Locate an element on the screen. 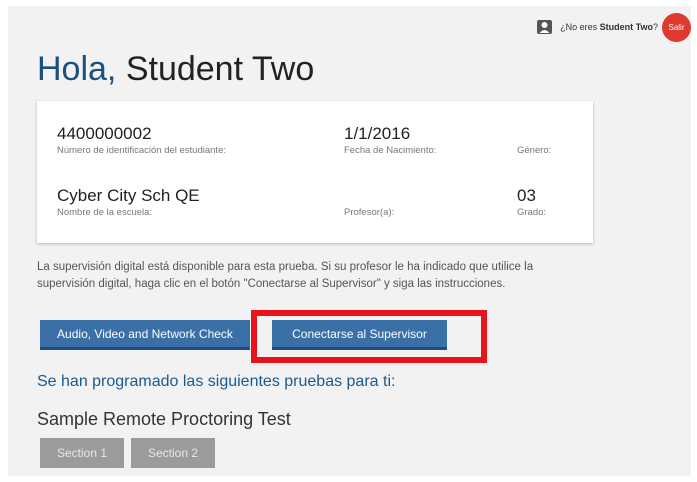  grade-field: 03 Grado: is located at coordinates (532, 202).